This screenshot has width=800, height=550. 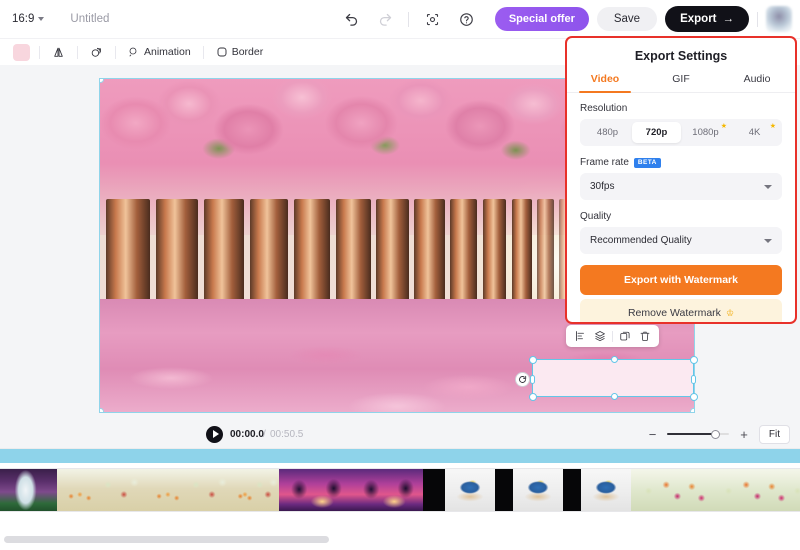 What do you see at coordinates (466, 19) in the screenshot?
I see `help-icon` at bounding box center [466, 19].